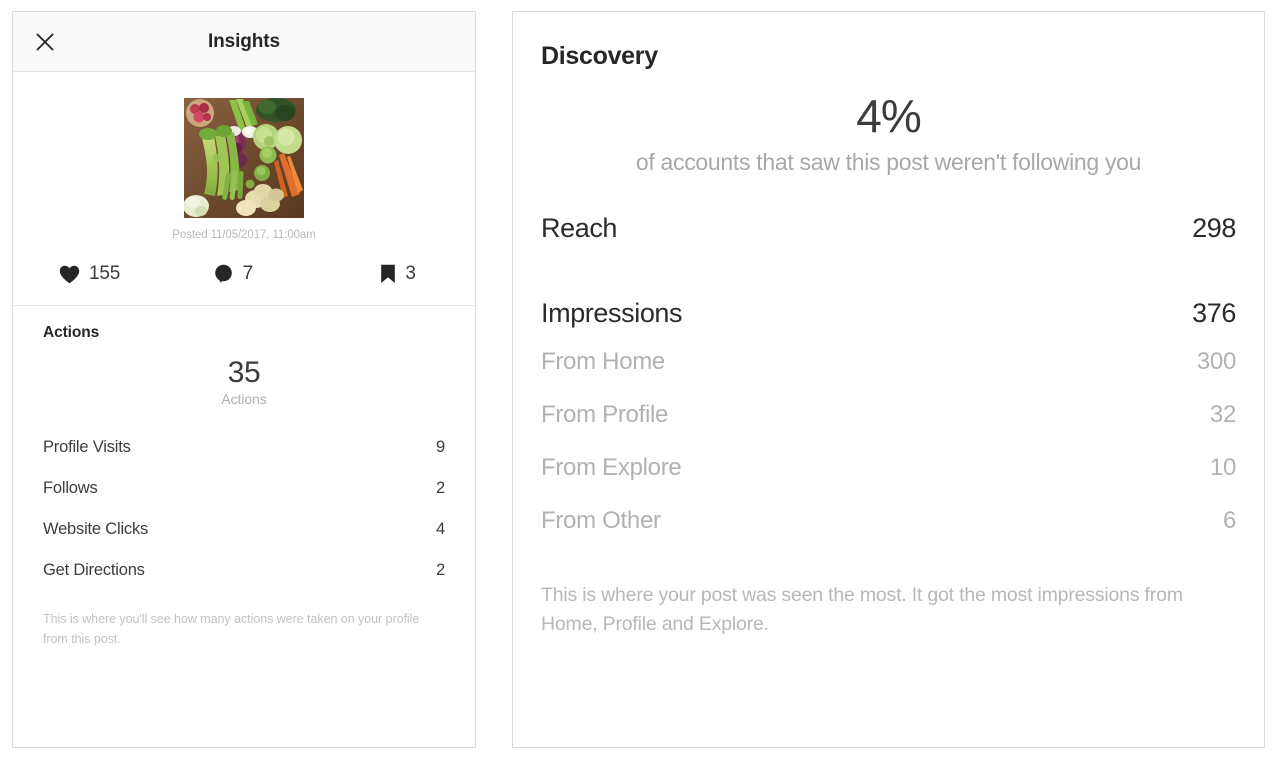 The image size is (1277, 761). I want to click on likes-stat: 155, so click(83, 274).